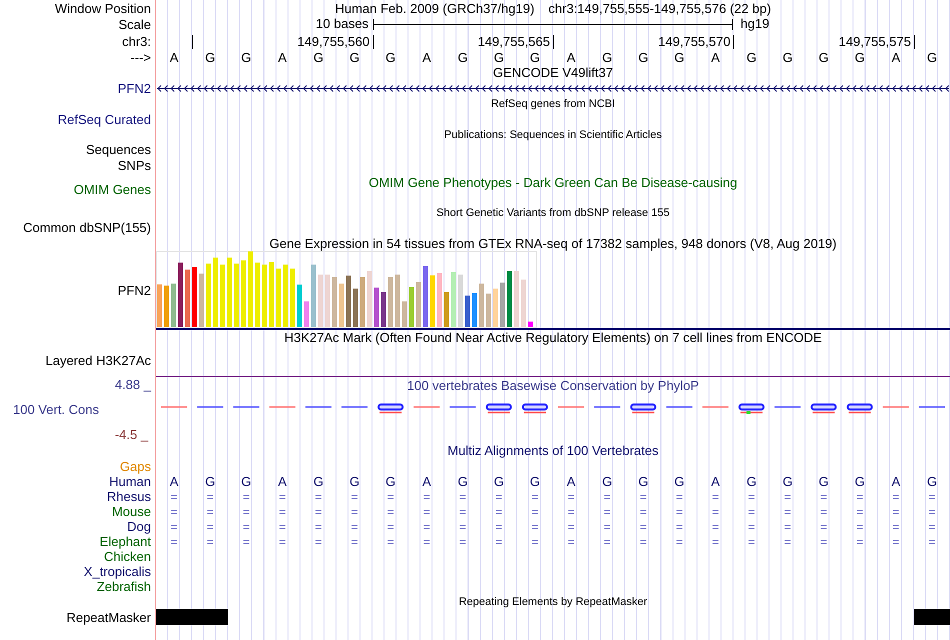 This screenshot has height=640, width=950. Describe the element at coordinates (553, 182) in the screenshot. I see `track-title: OMIM Gene Phenotypes - Dark Green Can Be Disease-causing` at that location.